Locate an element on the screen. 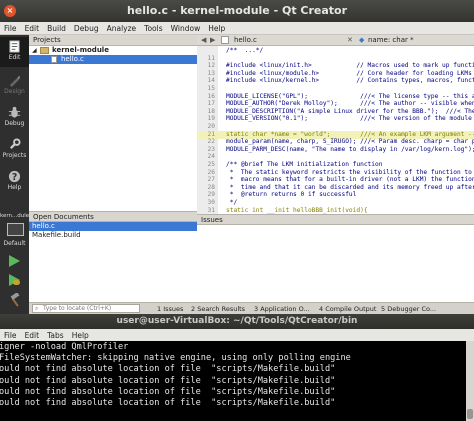 Image resolution: width=474 pixels, height=421 pixels. symbol-selector: name: char * is located at coordinates (391, 40).